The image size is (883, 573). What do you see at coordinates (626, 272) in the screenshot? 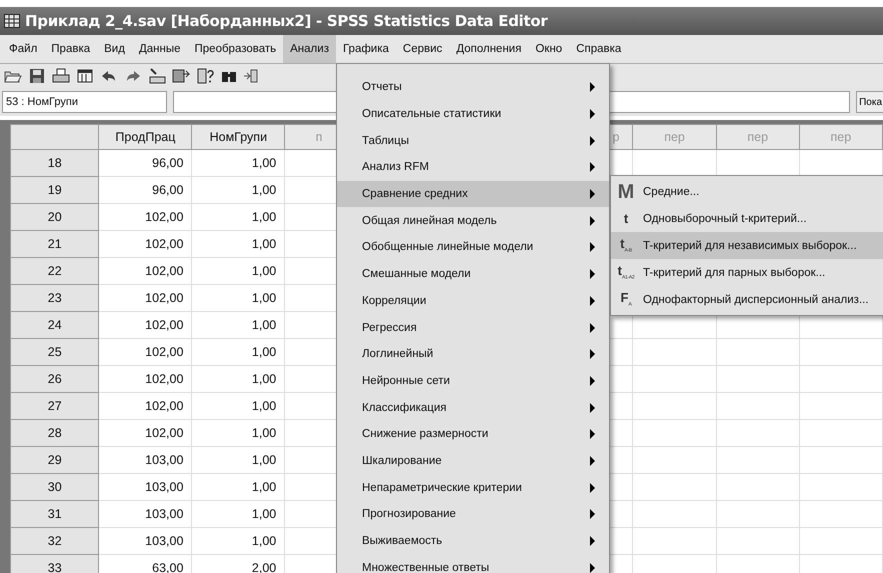
I see `test-icon: t$_{A1-A2}$` at bounding box center [626, 272].